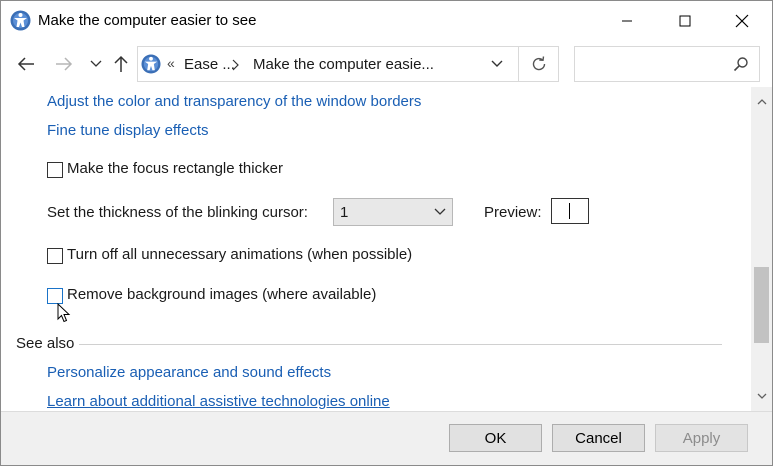  What do you see at coordinates (741, 64) in the screenshot?
I see `search-icon` at bounding box center [741, 64].